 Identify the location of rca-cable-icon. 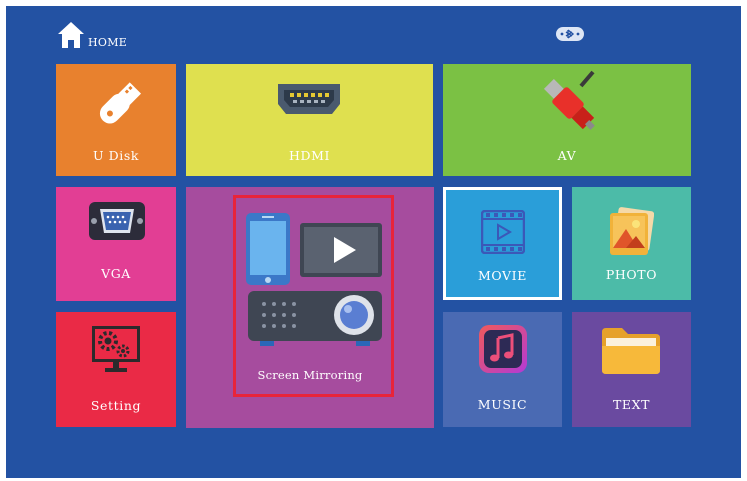
(568, 105).